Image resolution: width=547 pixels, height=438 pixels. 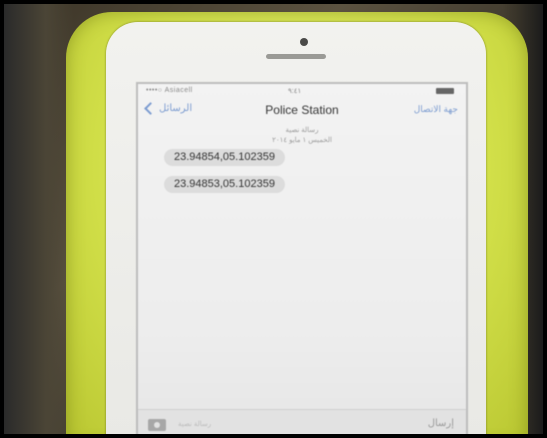 I want to click on earpiece, so click(x=296, y=56).